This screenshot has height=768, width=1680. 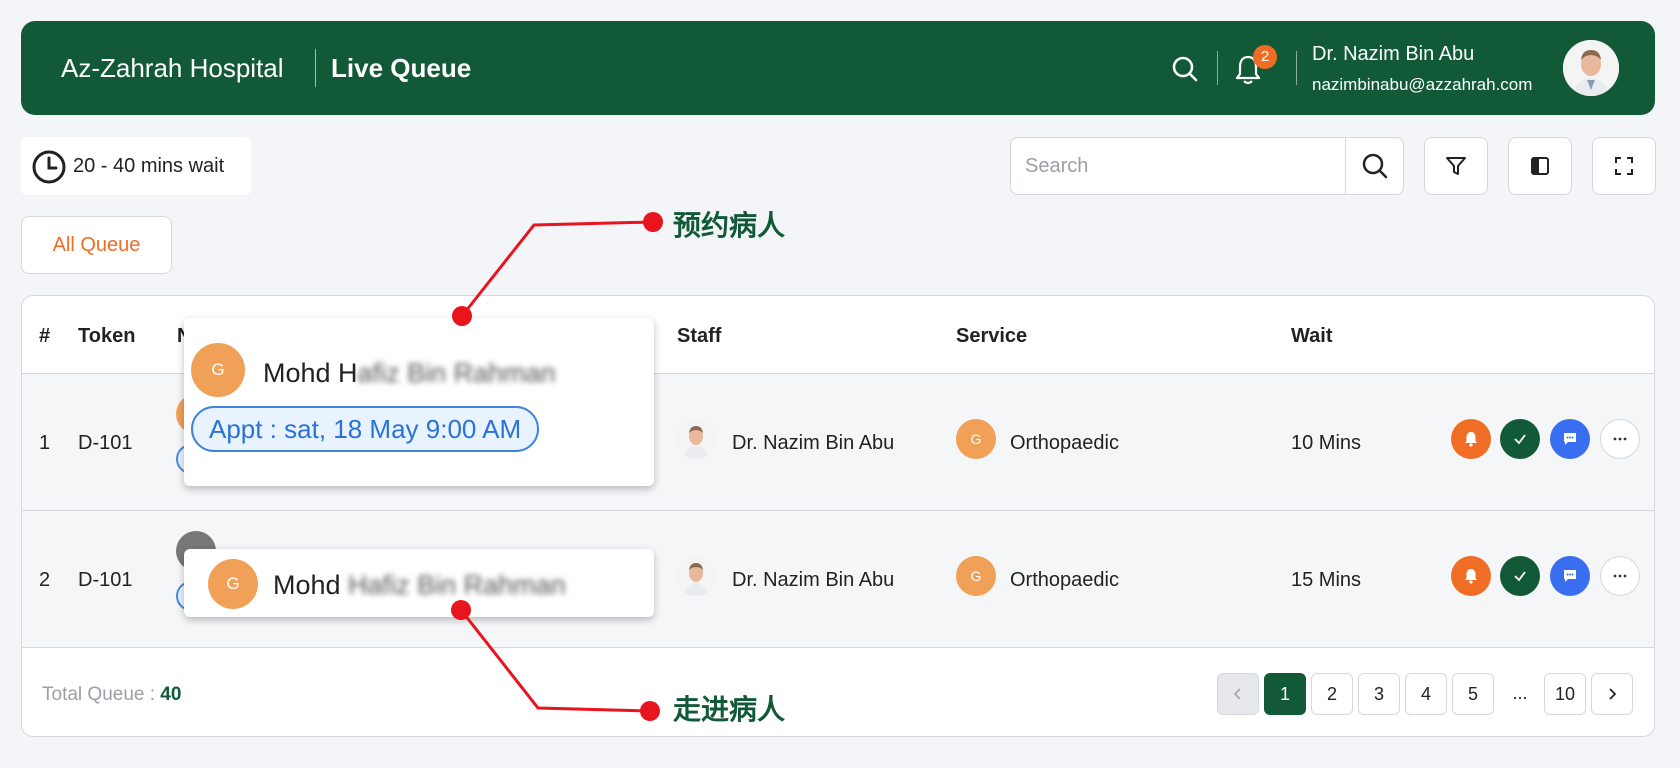 What do you see at coordinates (49, 167) in the screenshot?
I see `clock-icon` at bounding box center [49, 167].